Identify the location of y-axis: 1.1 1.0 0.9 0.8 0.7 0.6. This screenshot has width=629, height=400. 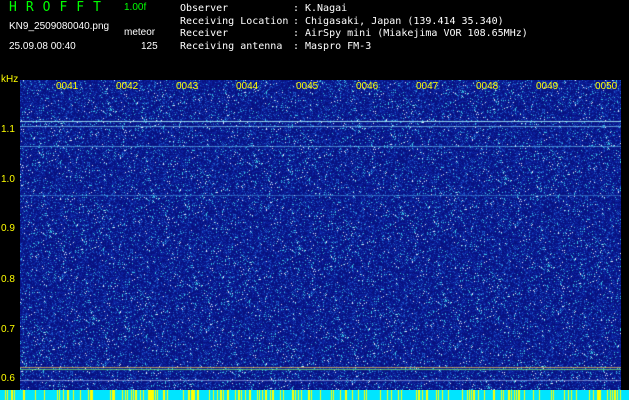
(10, 239).